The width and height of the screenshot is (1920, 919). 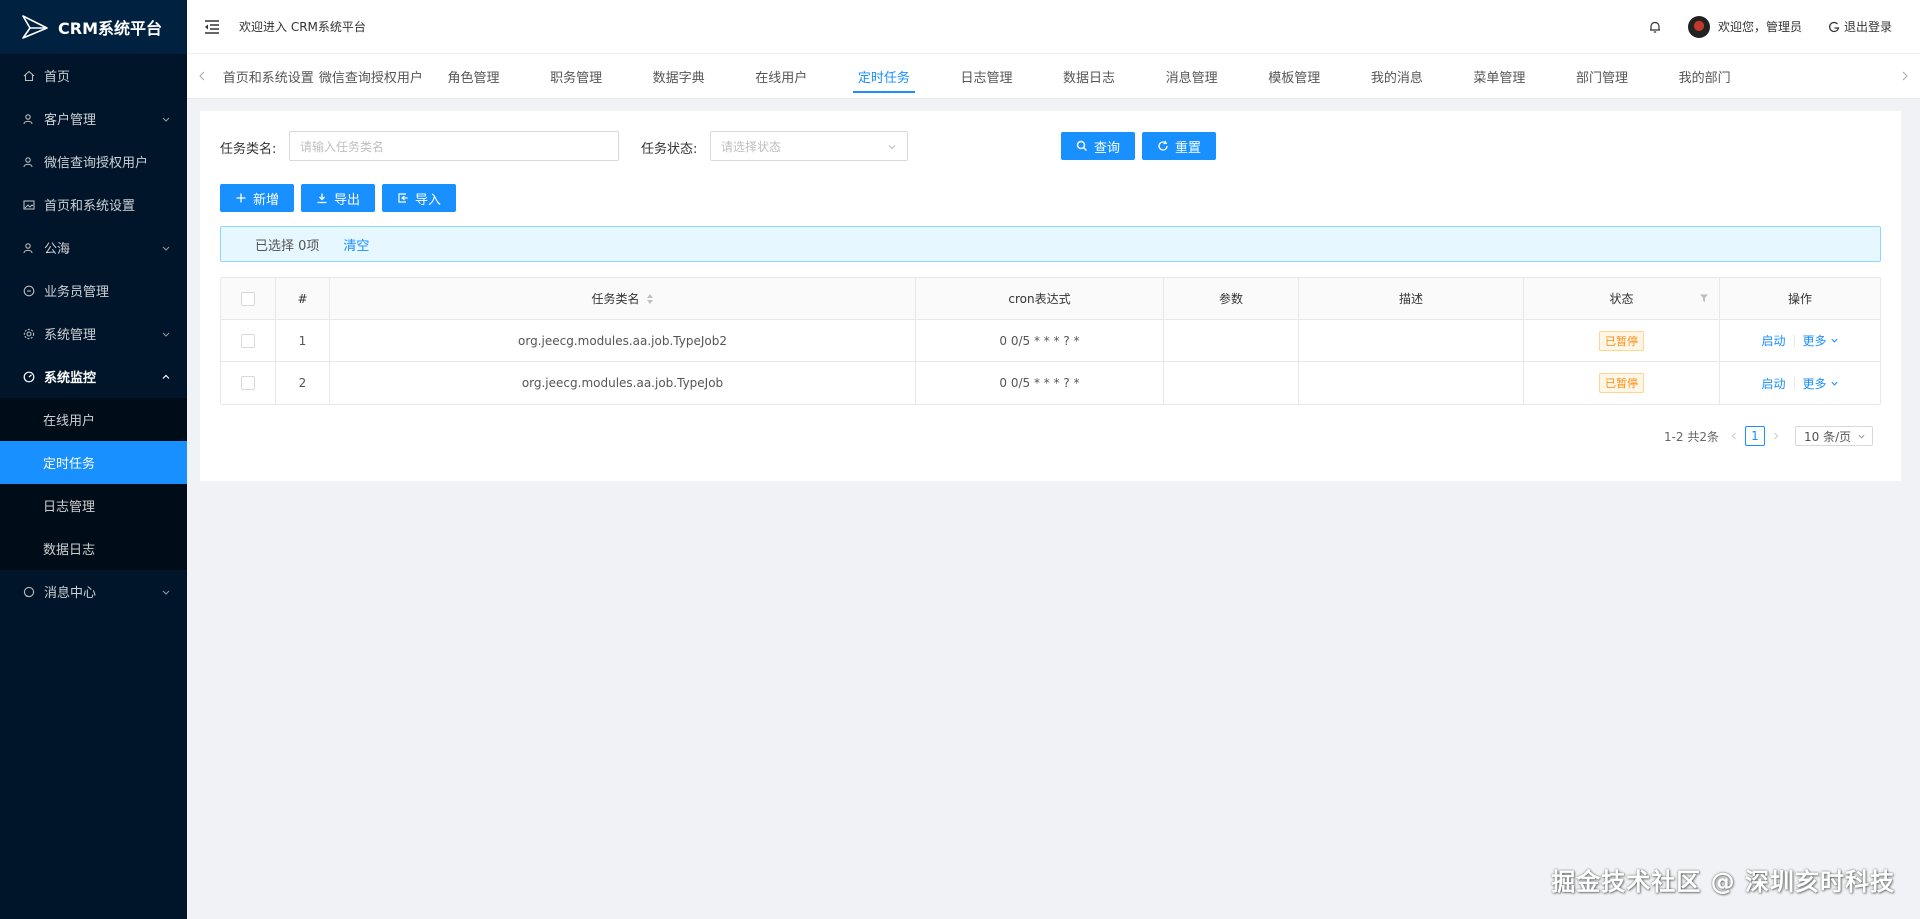 I want to click on row-index: 1, so click(x=303, y=340).